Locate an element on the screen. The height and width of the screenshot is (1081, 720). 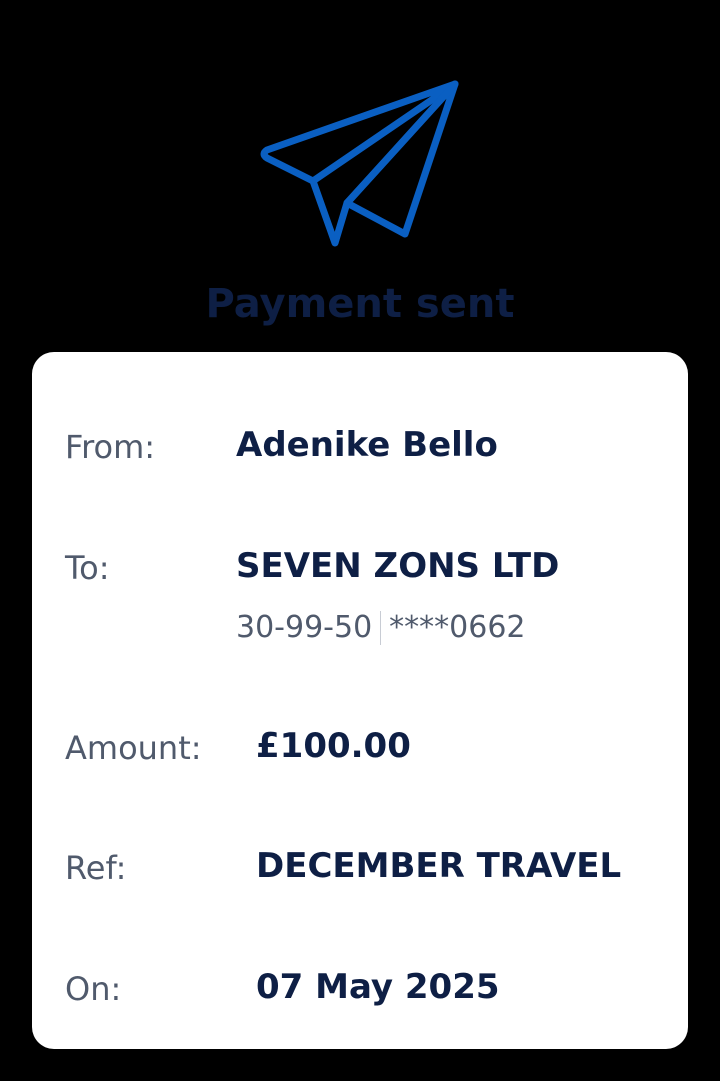
amount-value: £100.00 is located at coordinates (333, 746).